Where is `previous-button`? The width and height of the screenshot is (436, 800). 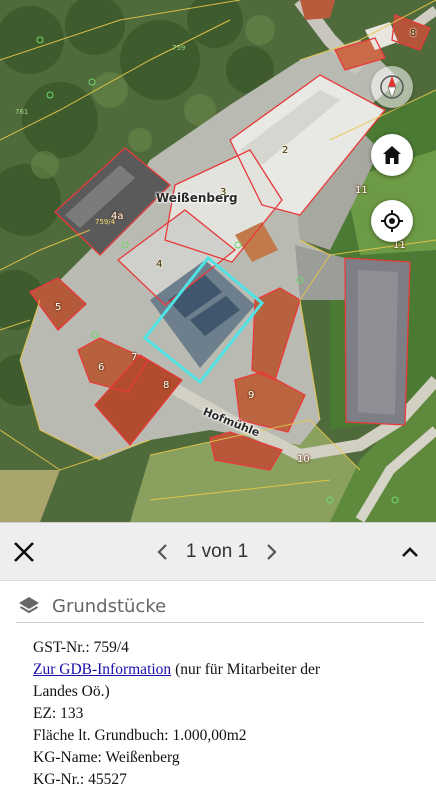
previous-button is located at coordinates (163, 552).